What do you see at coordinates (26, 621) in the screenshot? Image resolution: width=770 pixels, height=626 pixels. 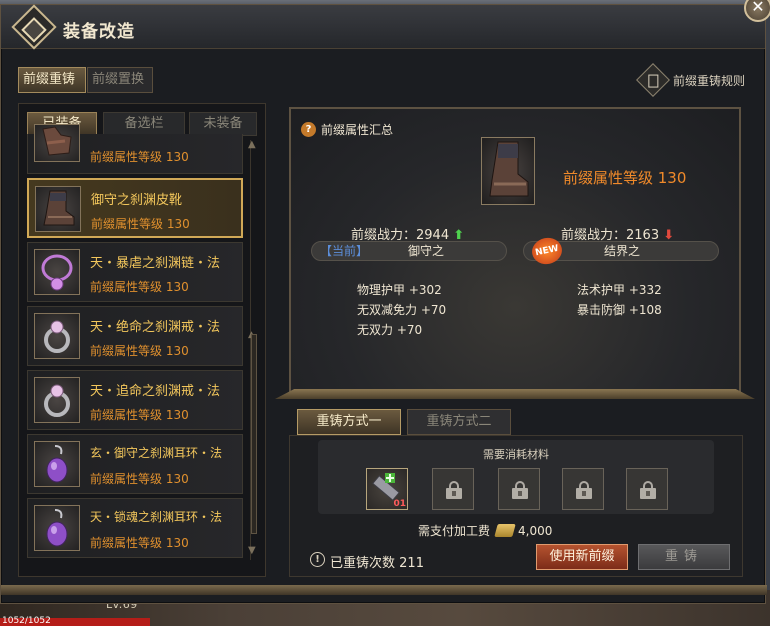 I see `player-hp-text: 1052/1052` at bounding box center [26, 621].